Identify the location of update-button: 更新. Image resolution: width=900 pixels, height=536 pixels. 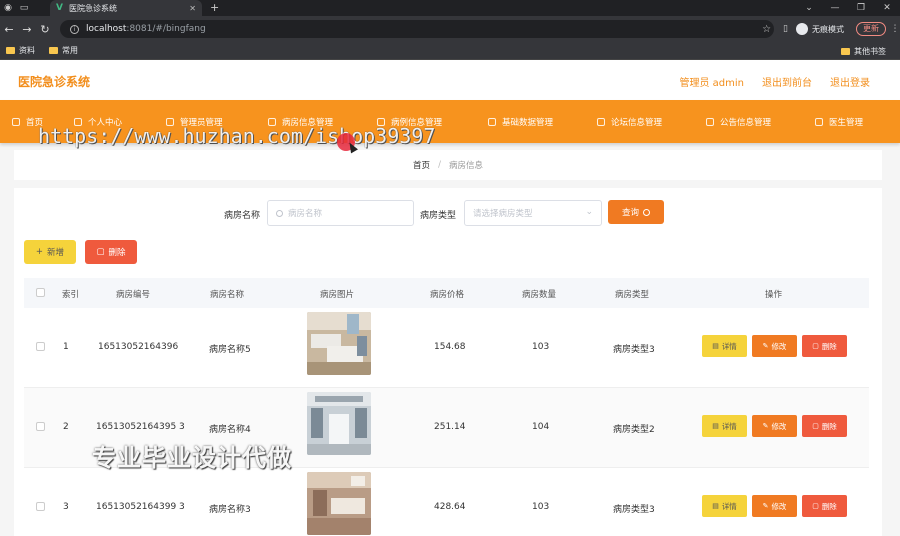
(871, 29).